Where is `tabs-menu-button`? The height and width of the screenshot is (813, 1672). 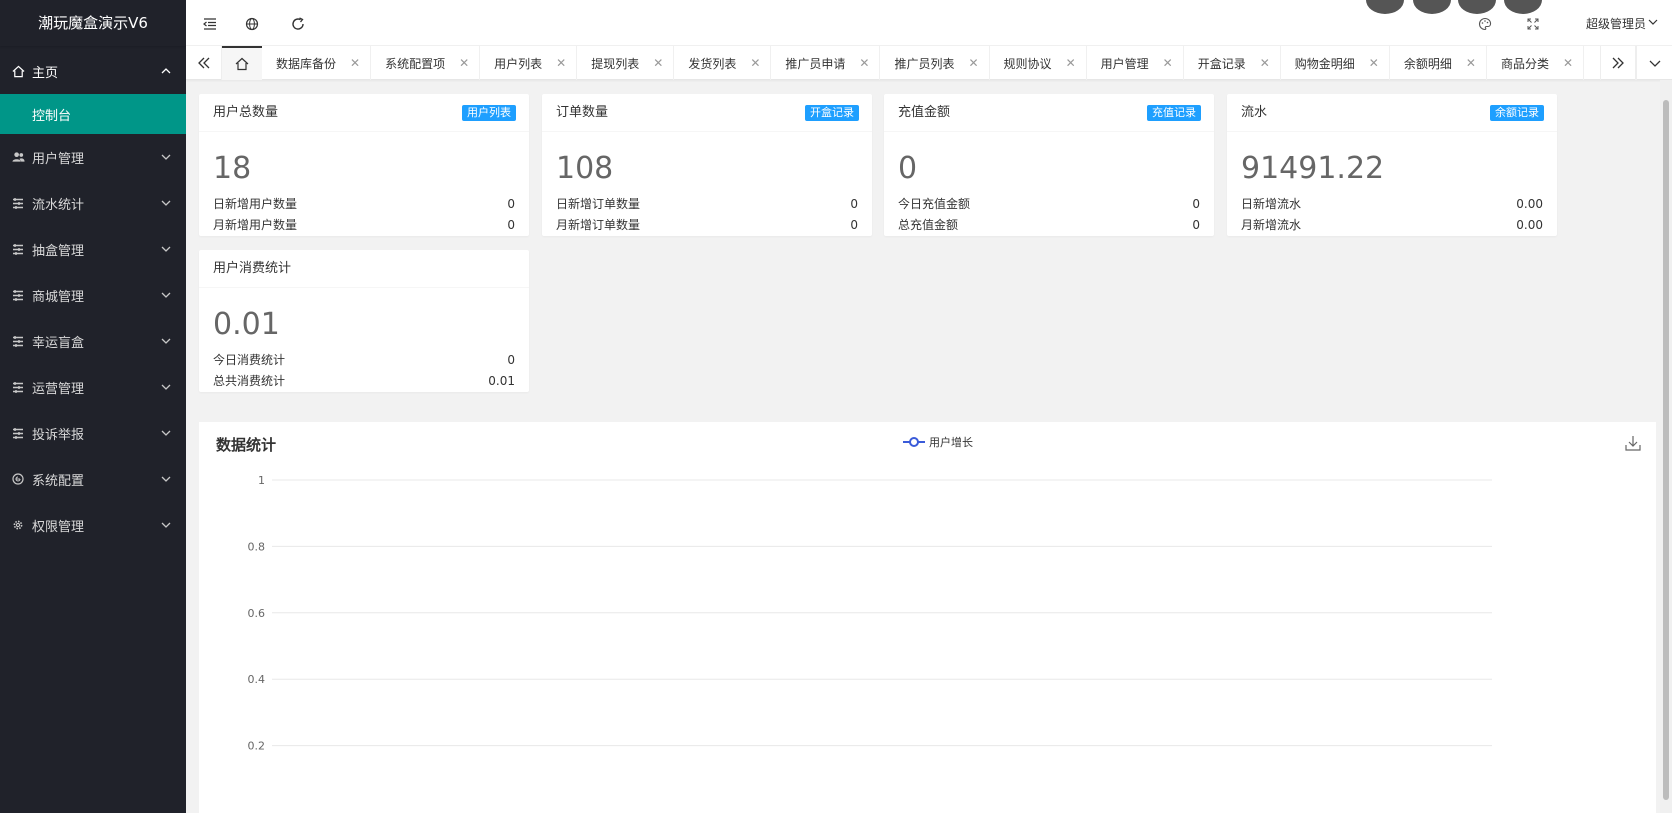
tabs-menu-button is located at coordinates (1654, 63).